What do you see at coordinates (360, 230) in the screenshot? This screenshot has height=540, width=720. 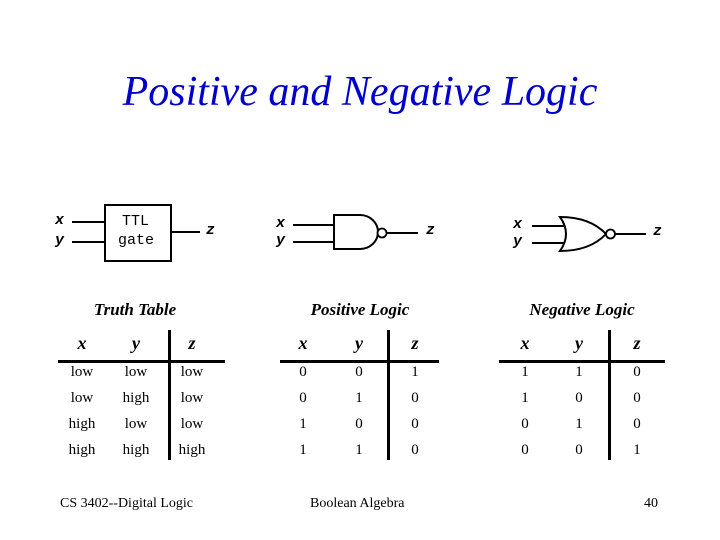 I see `nand-gate-diagram: x y z` at bounding box center [360, 230].